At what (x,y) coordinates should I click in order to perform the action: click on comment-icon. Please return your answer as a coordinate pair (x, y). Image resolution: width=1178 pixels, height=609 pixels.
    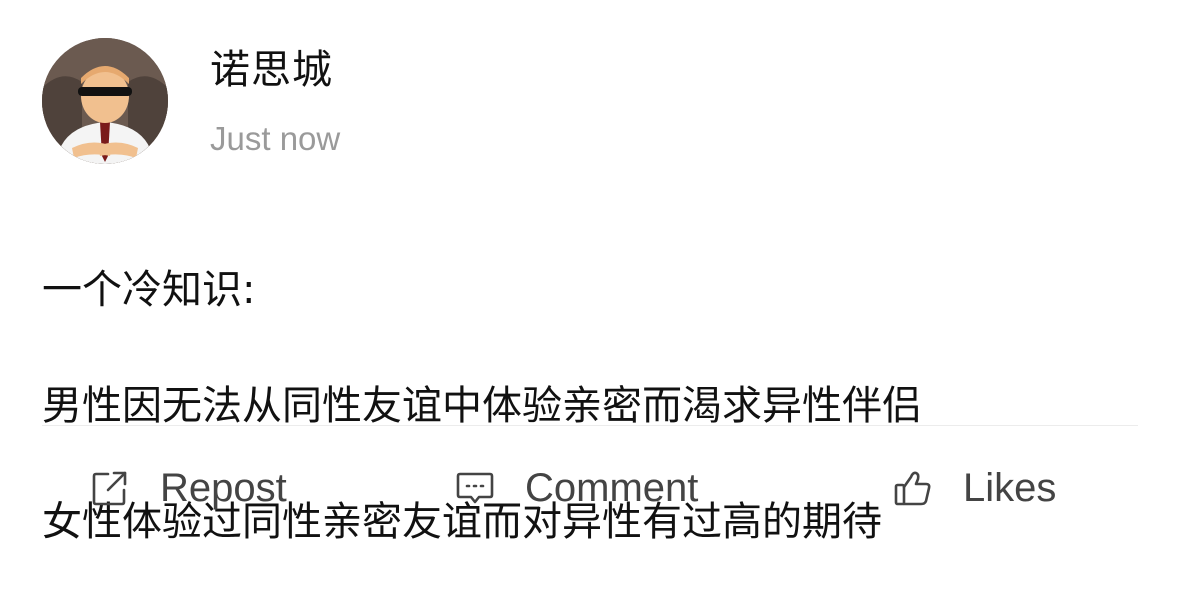
    Looking at the image, I should click on (475, 488).